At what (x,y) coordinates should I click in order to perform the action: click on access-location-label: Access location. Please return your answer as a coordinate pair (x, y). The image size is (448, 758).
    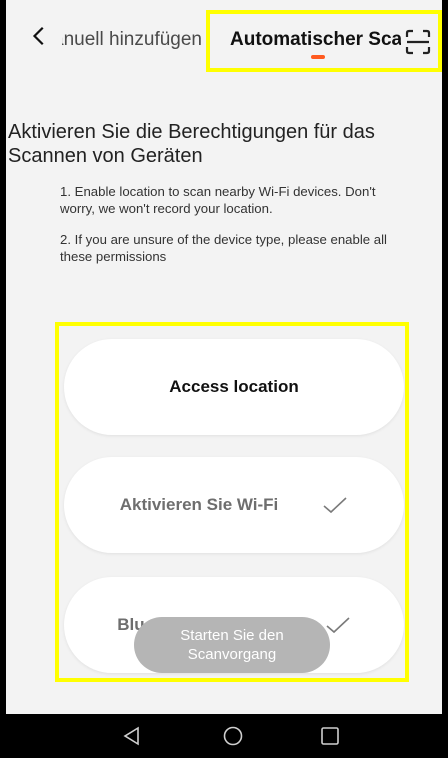
    Looking at the image, I should click on (234, 386).